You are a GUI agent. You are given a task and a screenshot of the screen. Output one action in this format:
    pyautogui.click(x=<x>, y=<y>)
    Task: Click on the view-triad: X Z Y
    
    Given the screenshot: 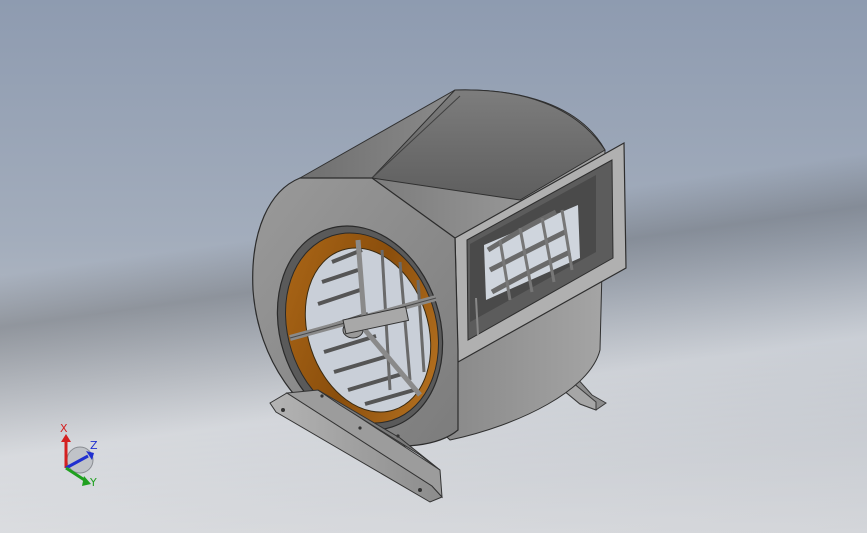 What is the action you would take?
    pyautogui.click(x=79, y=455)
    